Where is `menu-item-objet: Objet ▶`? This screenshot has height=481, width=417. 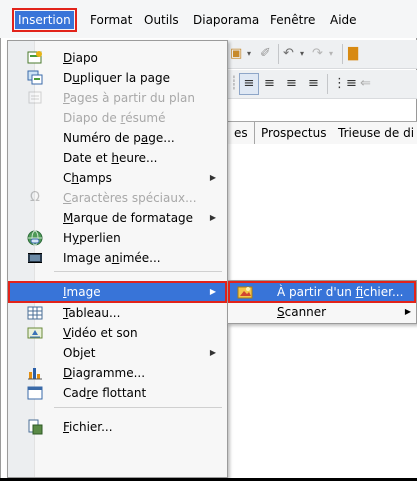 menu-item-objet: Objet ▶ is located at coordinates (117, 353).